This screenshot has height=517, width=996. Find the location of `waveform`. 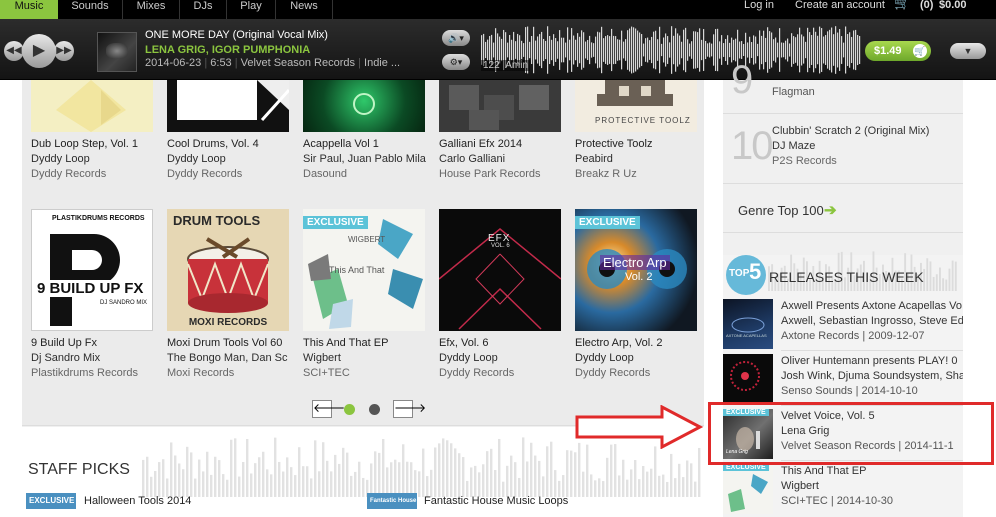

waveform is located at coordinates (671, 50).